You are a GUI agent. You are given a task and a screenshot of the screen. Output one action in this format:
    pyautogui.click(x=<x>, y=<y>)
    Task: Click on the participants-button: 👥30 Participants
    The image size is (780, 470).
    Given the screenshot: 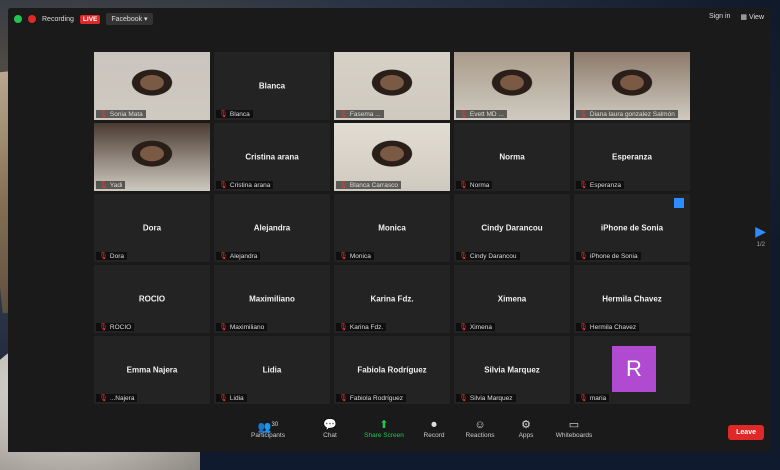 What is the action you would take?
    pyautogui.click(x=268, y=428)
    